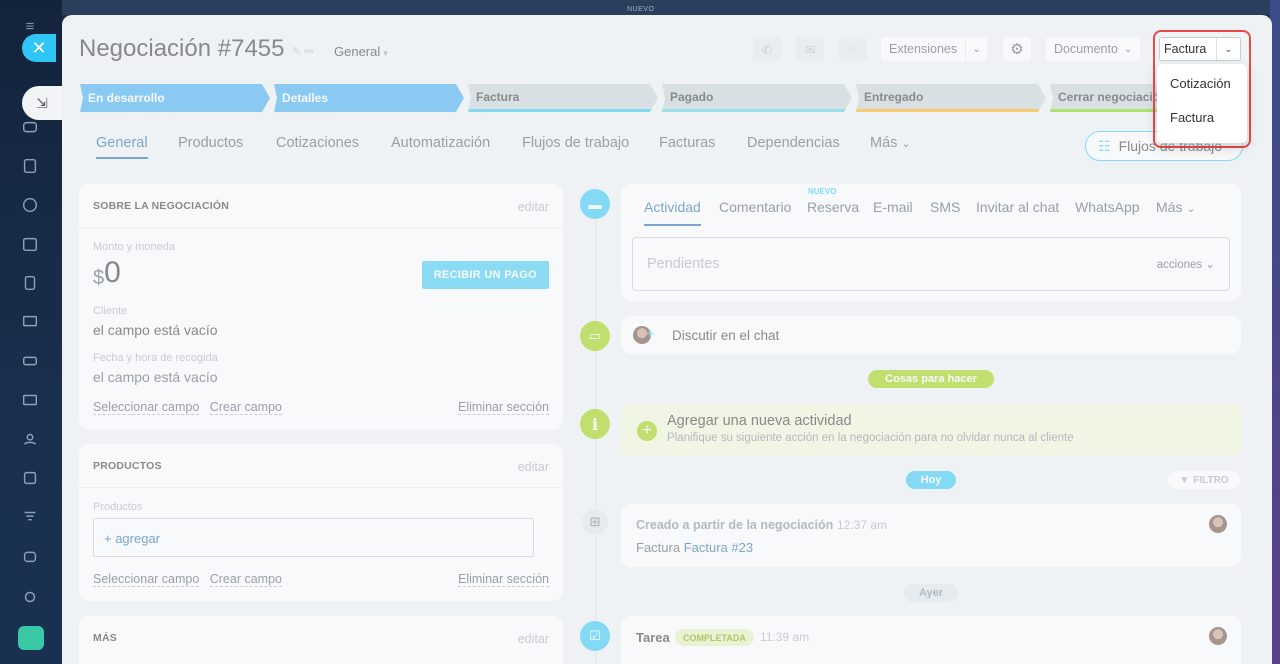  What do you see at coordinates (1093, 49) in the screenshot?
I see `document-button: Documento ⌄` at bounding box center [1093, 49].